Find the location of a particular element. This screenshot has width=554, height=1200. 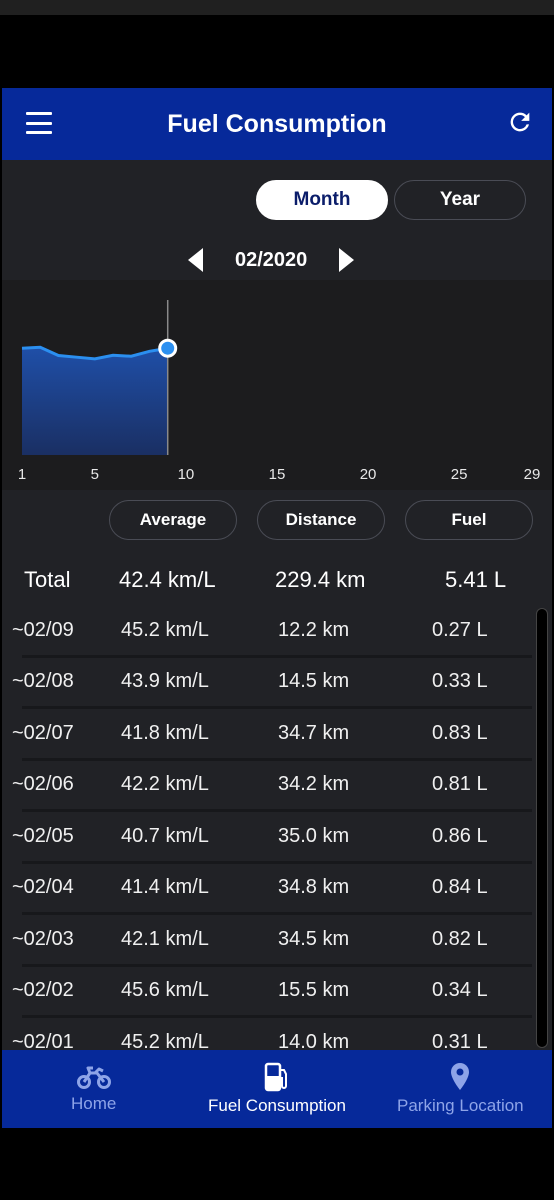

row-average: 40.7 km/L is located at coordinates (165, 835).